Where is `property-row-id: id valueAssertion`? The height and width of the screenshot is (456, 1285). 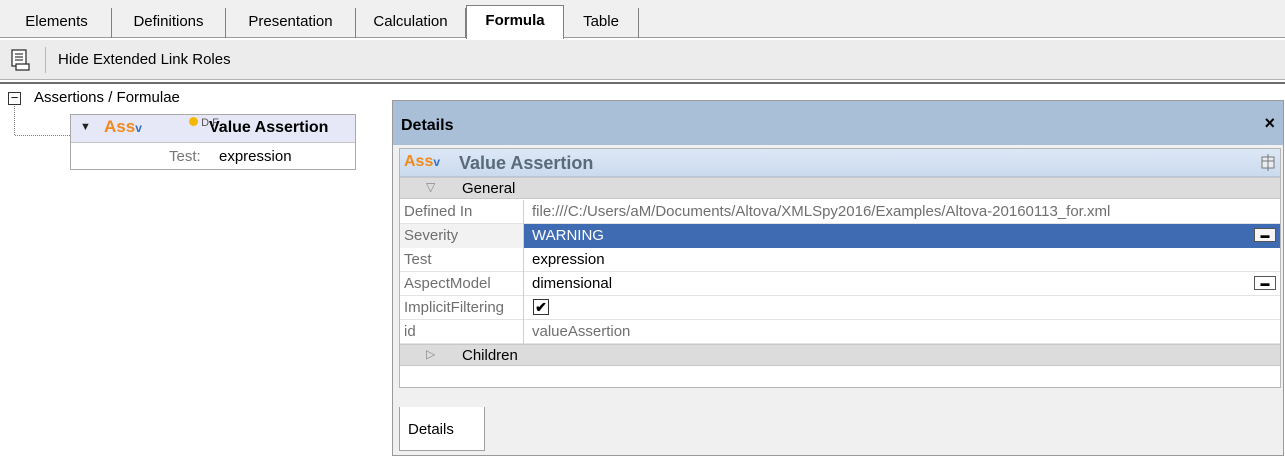
property-row-id: id valueAssertion is located at coordinates (840, 332).